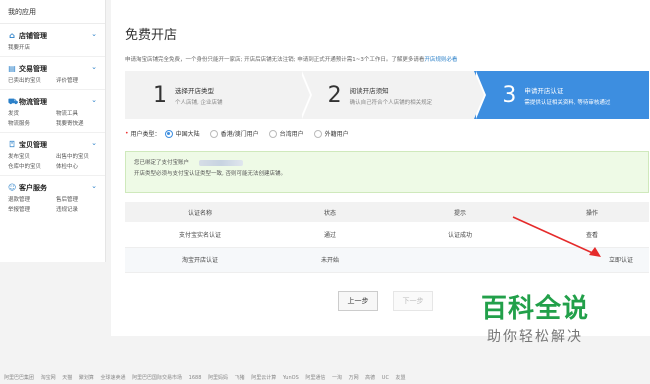 This screenshot has height=384, width=650. Describe the element at coordinates (48, 378) in the screenshot. I see `footer-link: 淘宝网` at that location.